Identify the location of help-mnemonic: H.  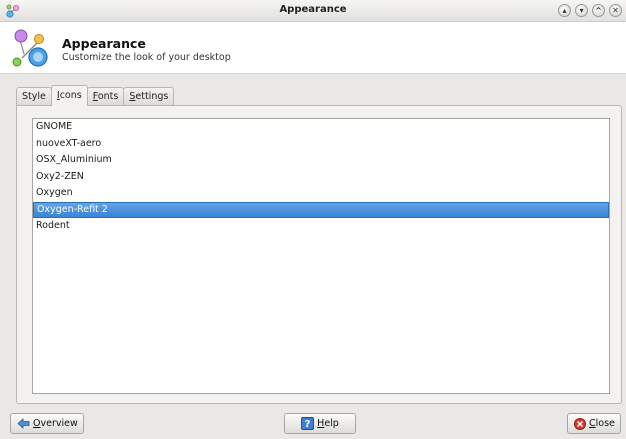
(321, 423).